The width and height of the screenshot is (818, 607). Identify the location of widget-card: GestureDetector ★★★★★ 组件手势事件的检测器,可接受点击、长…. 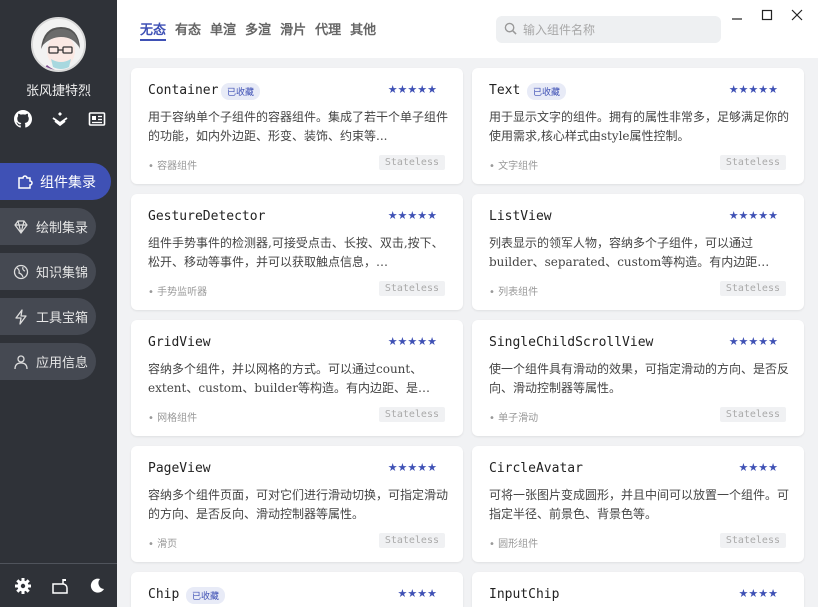
(297, 252).